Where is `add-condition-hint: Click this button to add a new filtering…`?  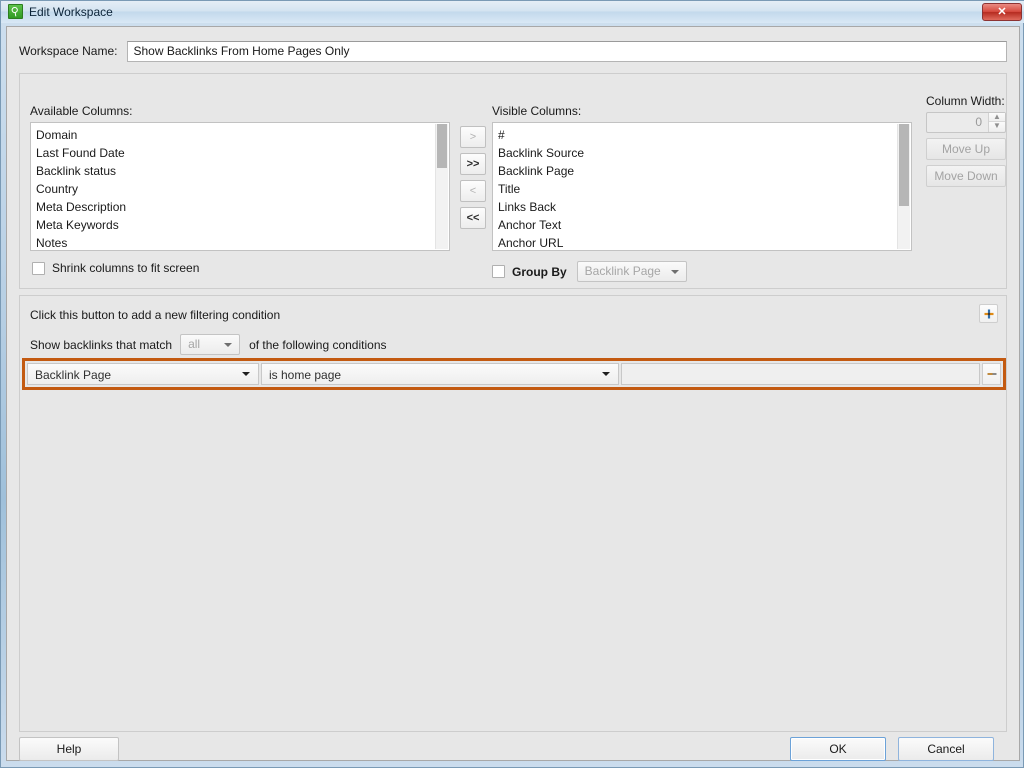
add-condition-hint: Click this button to add a new filtering… is located at coordinates (155, 315).